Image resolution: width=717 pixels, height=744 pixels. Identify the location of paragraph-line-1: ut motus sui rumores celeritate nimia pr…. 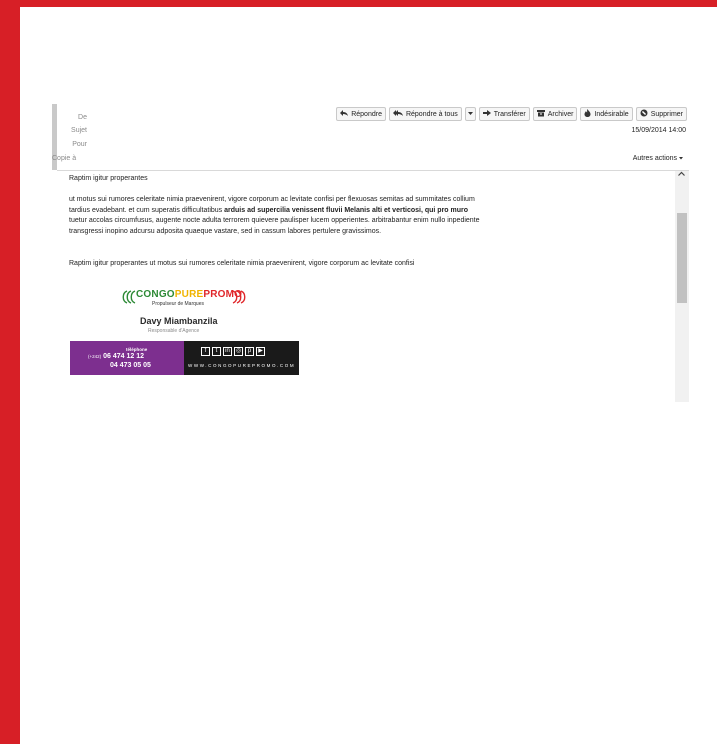
(272, 199).